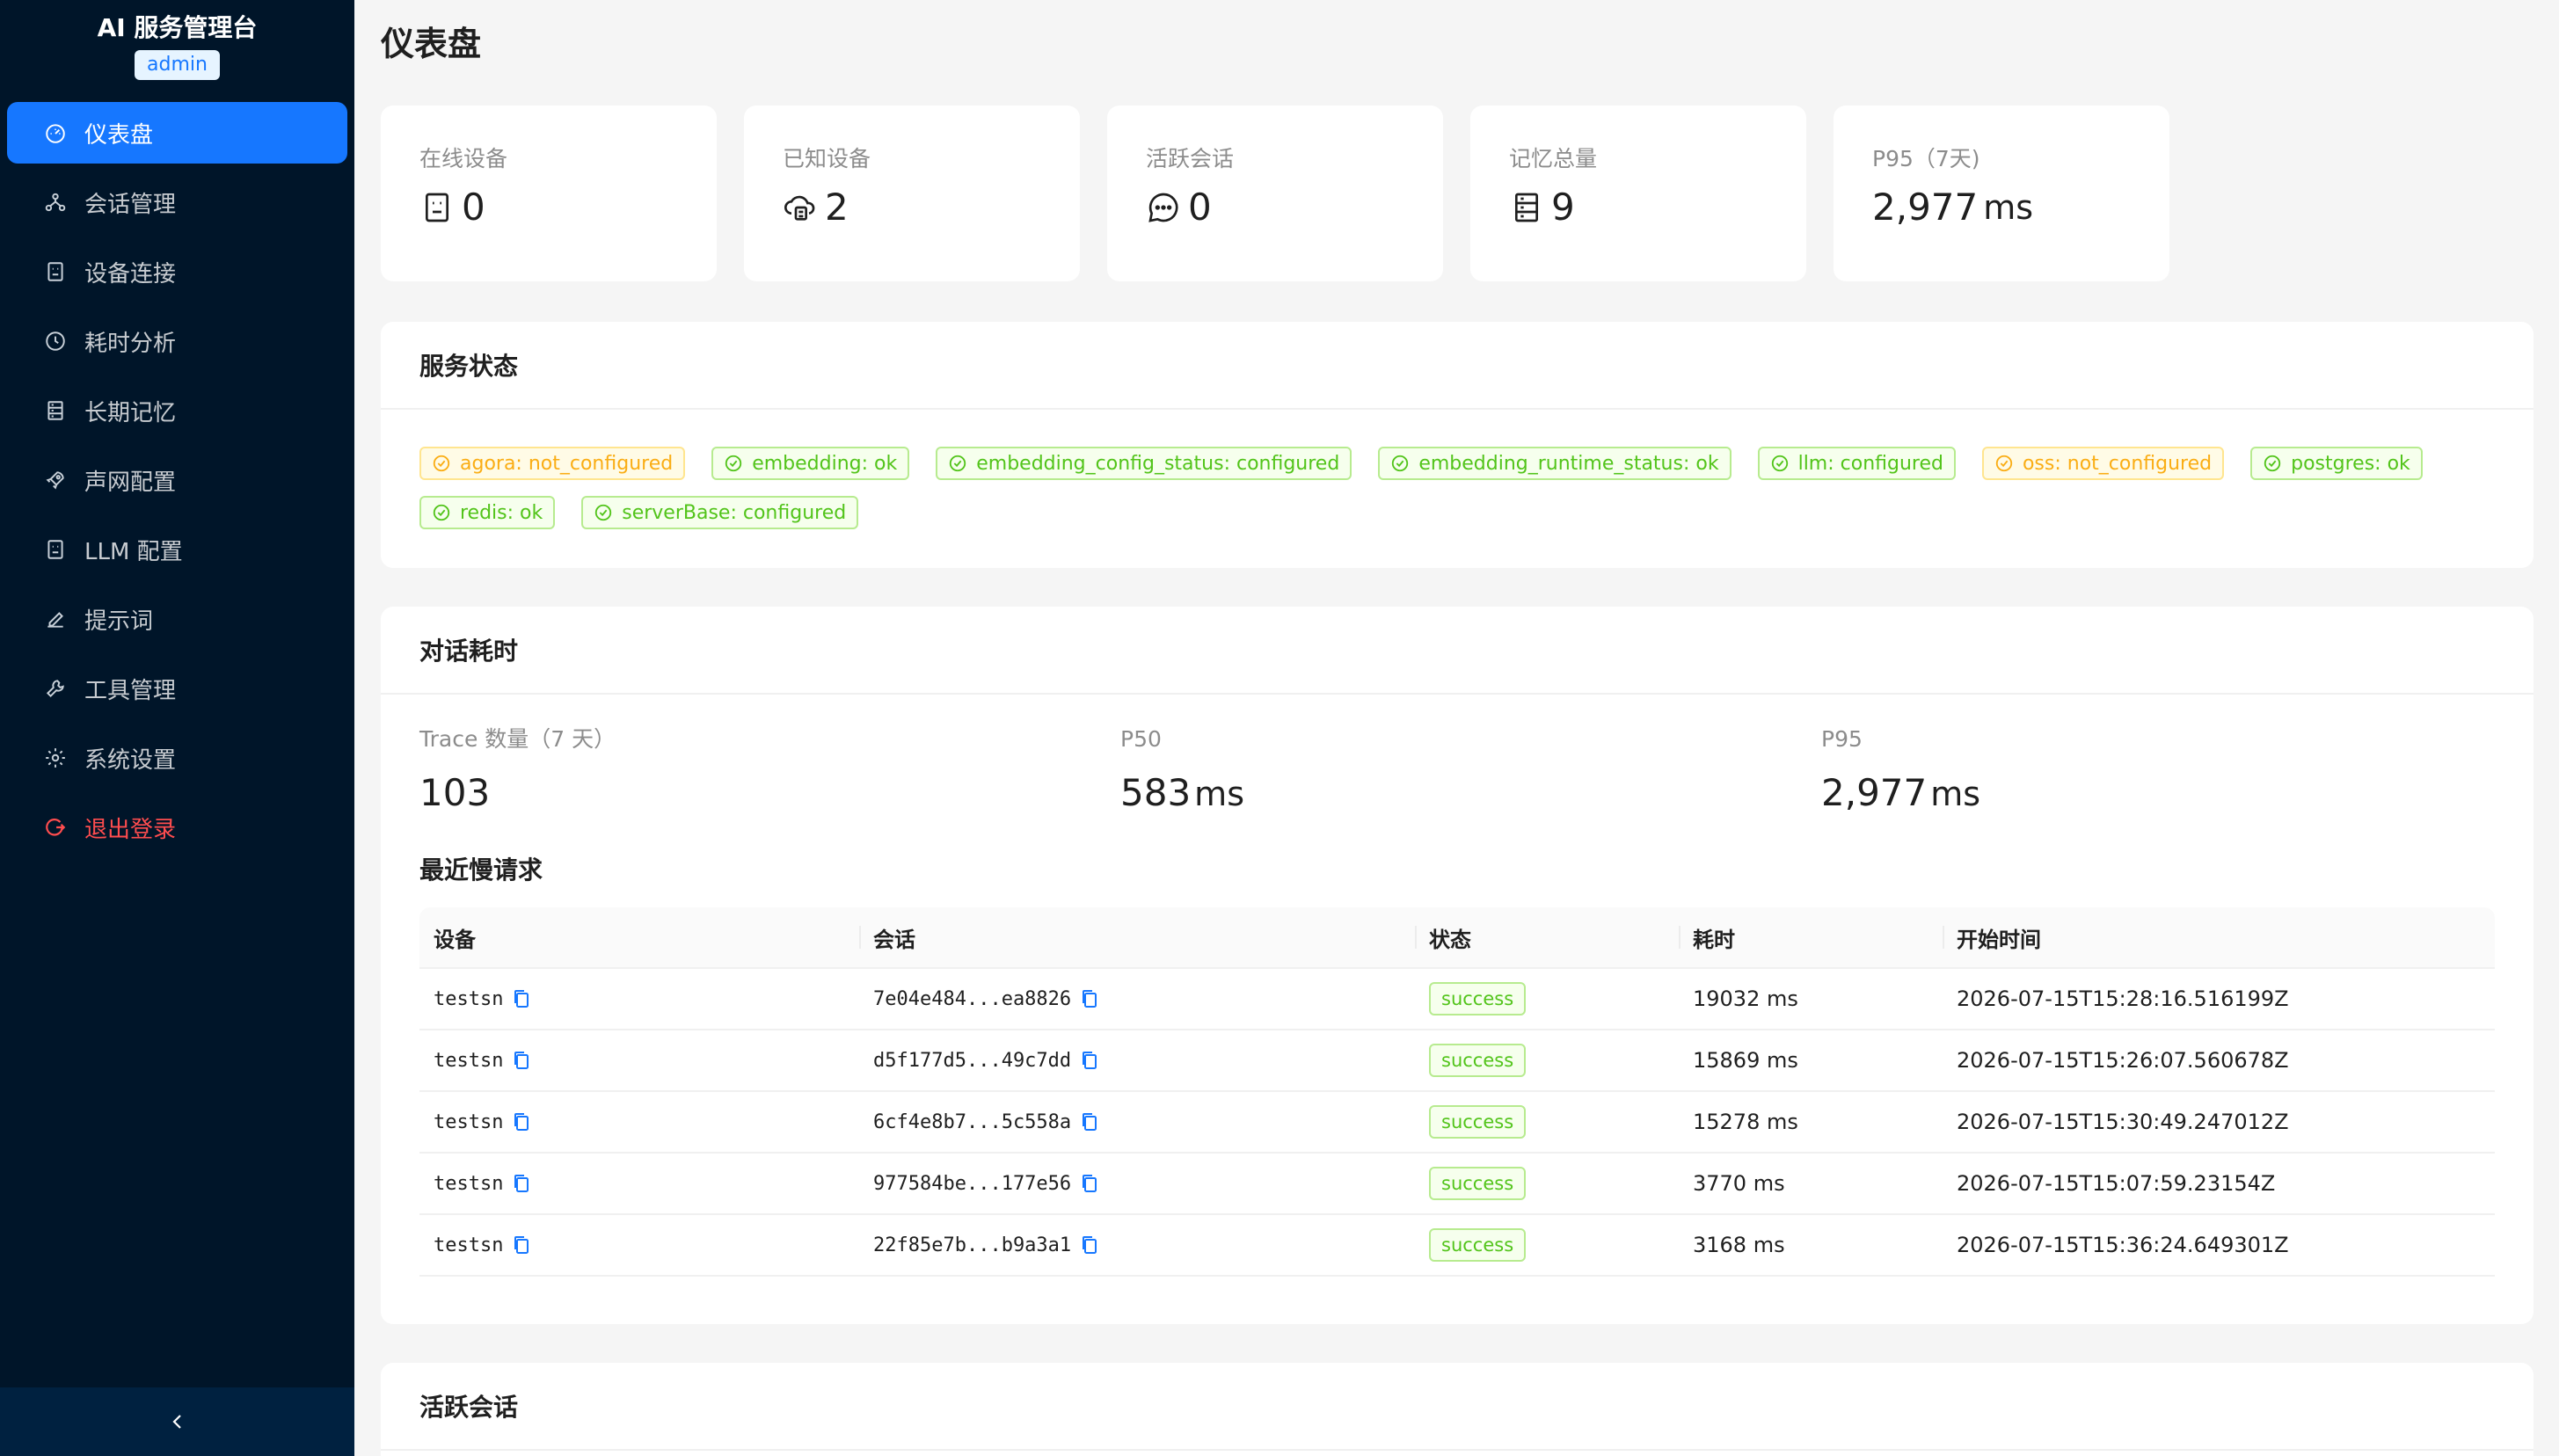 The height and width of the screenshot is (1456, 2559). Describe the element at coordinates (1926, 158) in the screenshot. I see `stat-label: P95（7天)` at that location.